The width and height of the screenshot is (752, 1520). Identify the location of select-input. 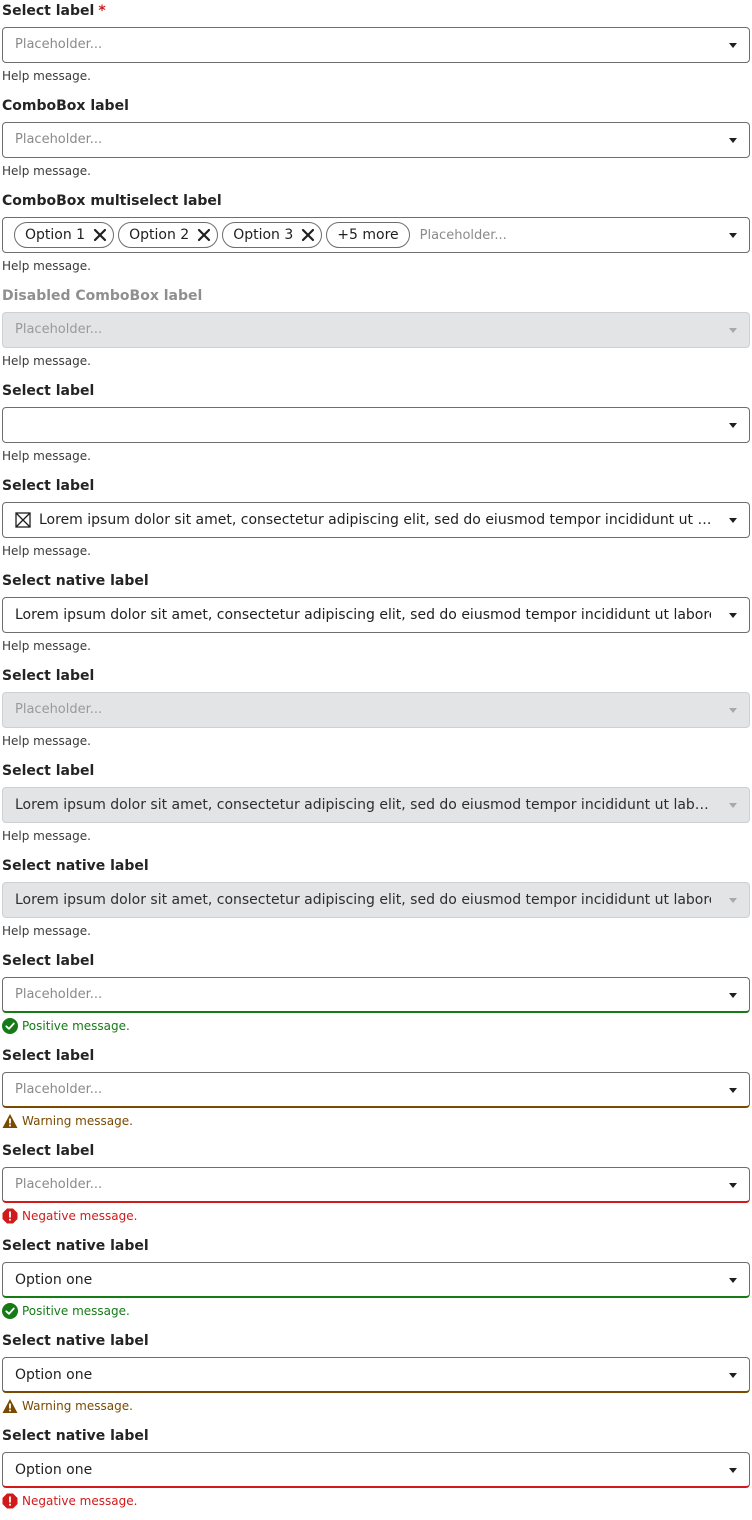
(376, 425).